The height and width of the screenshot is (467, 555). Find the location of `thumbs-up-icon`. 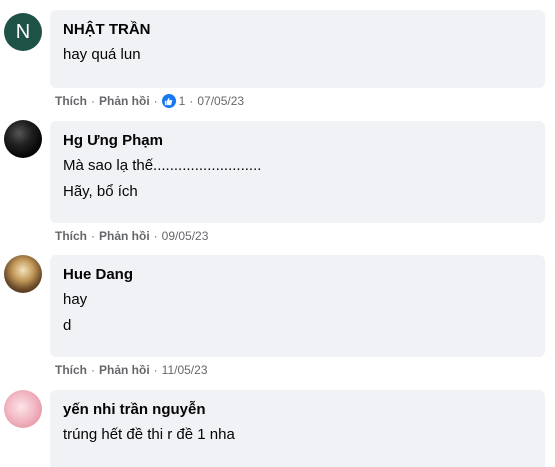

thumbs-up-icon is located at coordinates (168, 101).